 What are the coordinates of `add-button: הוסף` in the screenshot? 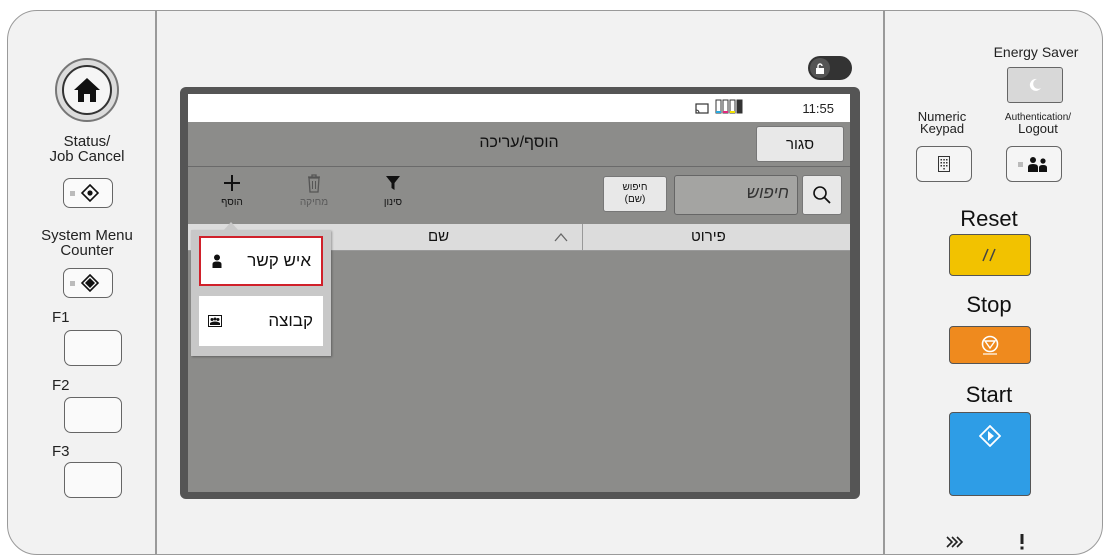 It's located at (232, 189).